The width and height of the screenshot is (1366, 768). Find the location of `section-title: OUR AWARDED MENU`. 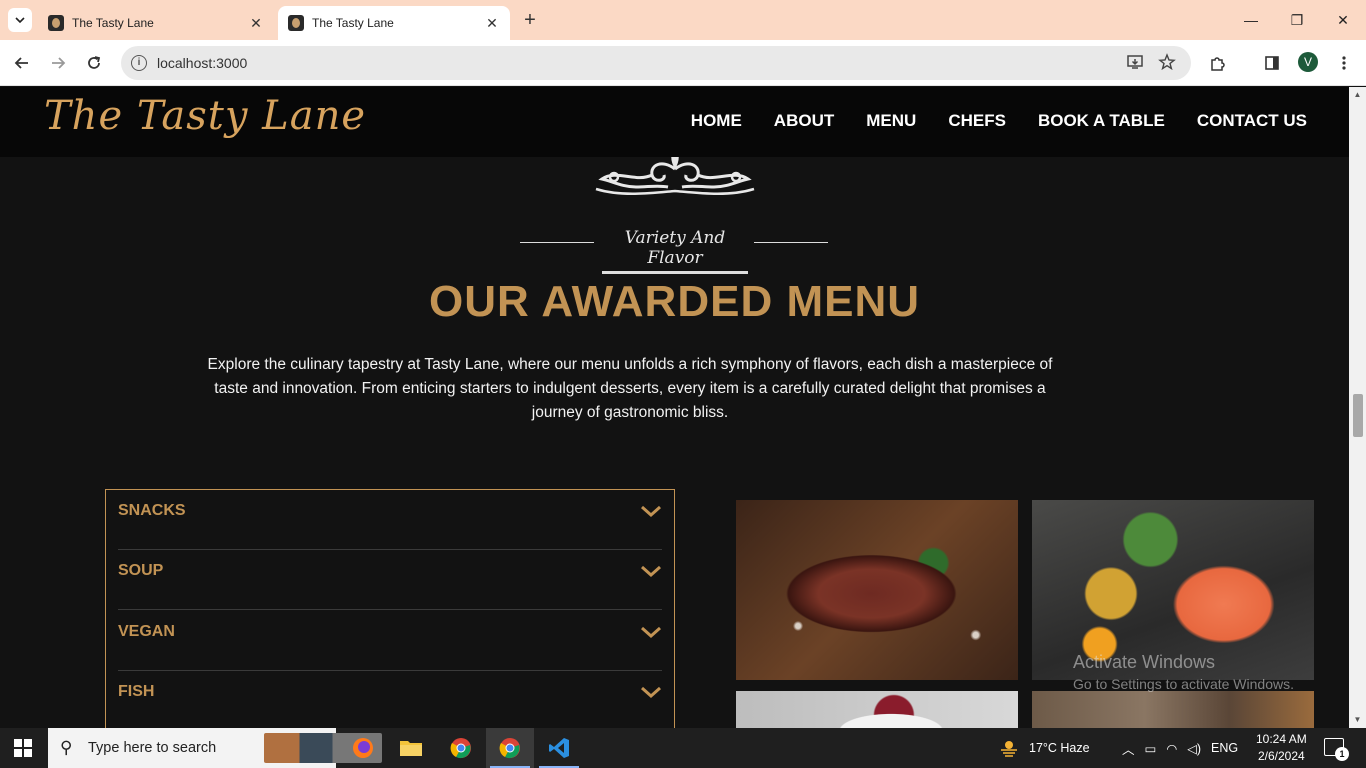

section-title: OUR AWARDED MENU is located at coordinates (674, 301).